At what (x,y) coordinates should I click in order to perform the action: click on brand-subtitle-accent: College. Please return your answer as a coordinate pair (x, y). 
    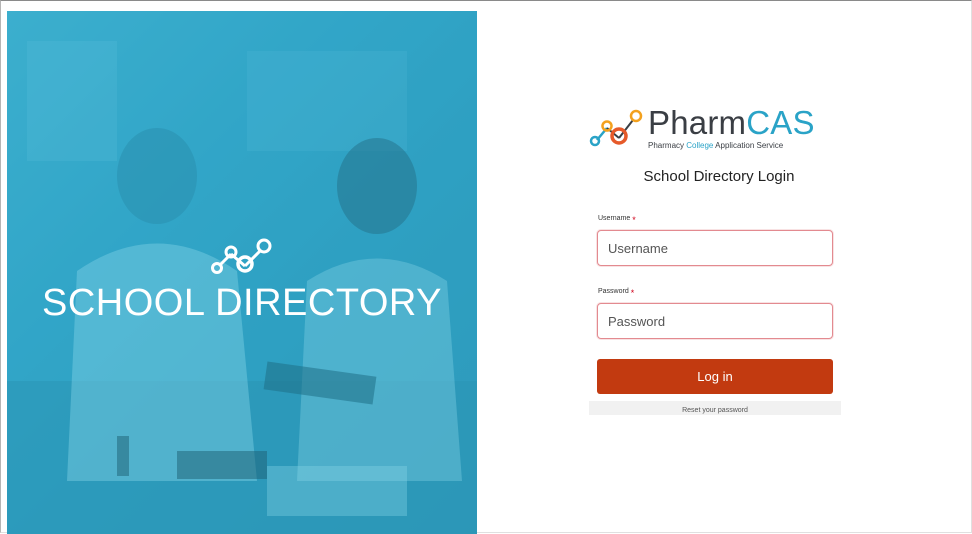
    Looking at the image, I should click on (700, 145).